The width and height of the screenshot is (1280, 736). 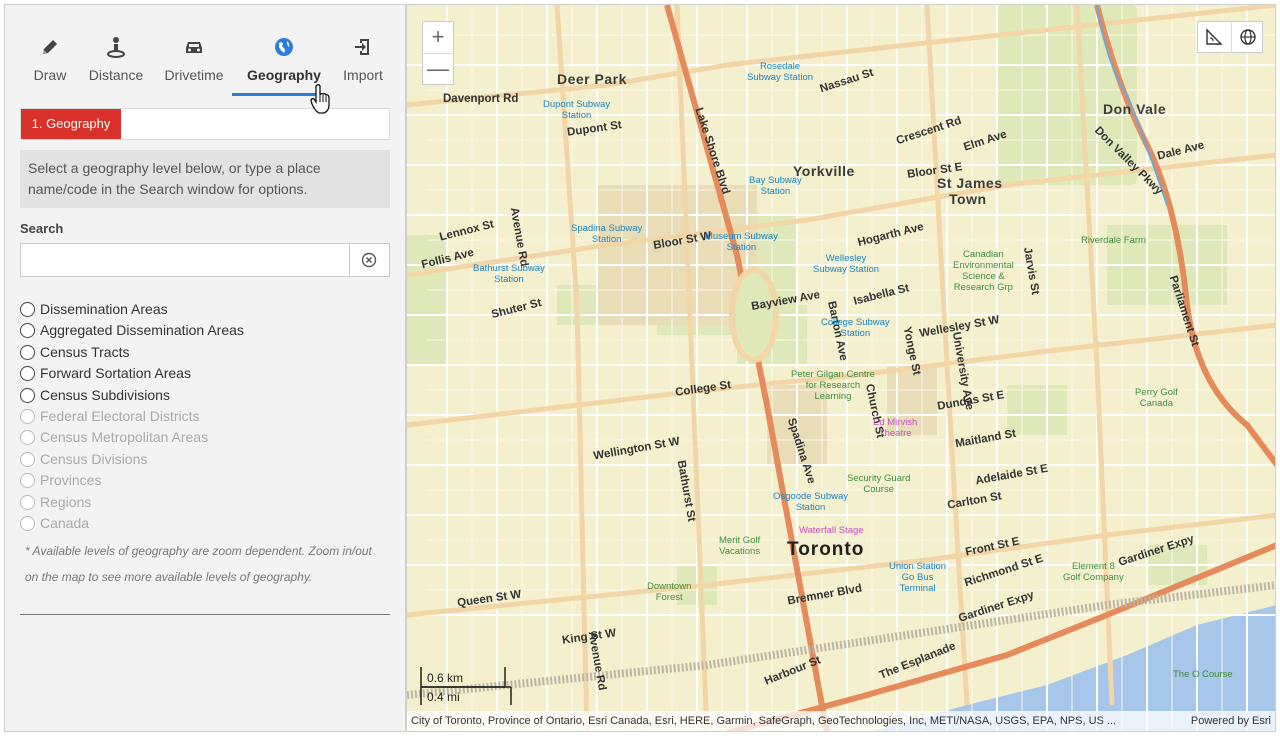 What do you see at coordinates (606, 234) in the screenshot?
I see `poi-label: Spadina Subway Station` at bounding box center [606, 234].